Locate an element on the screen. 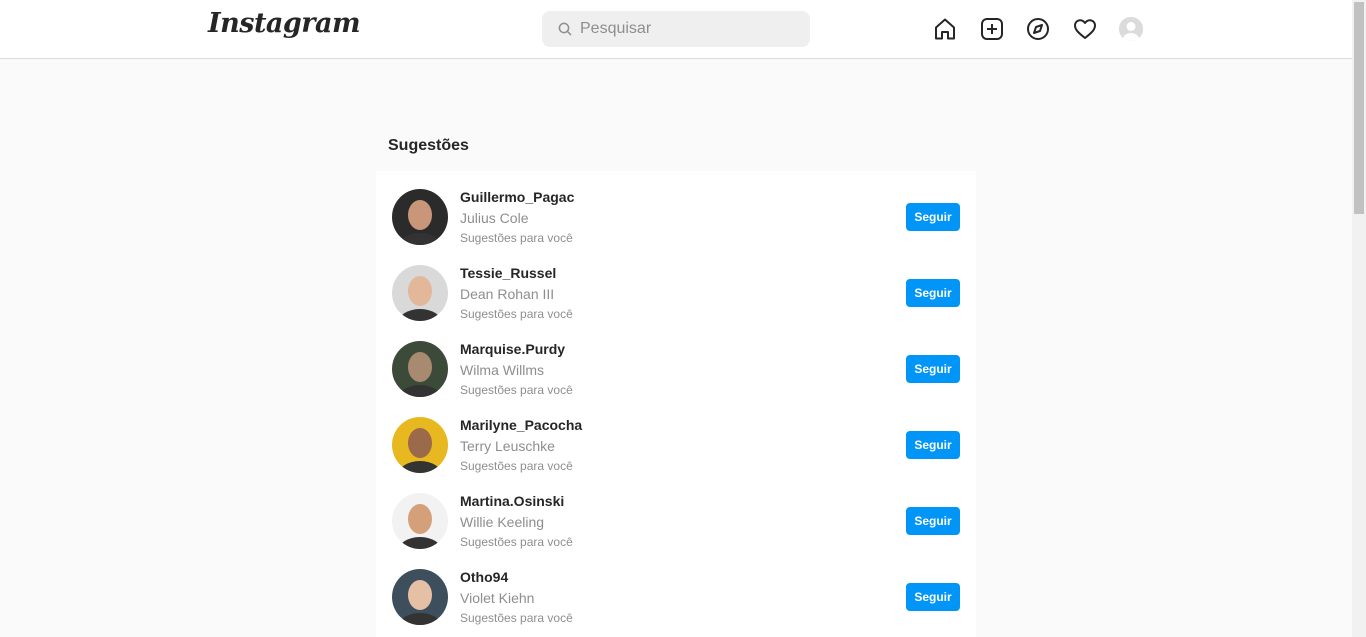 This screenshot has width=1366, height=637. username: Marilyne_Pacocha is located at coordinates (521, 425).